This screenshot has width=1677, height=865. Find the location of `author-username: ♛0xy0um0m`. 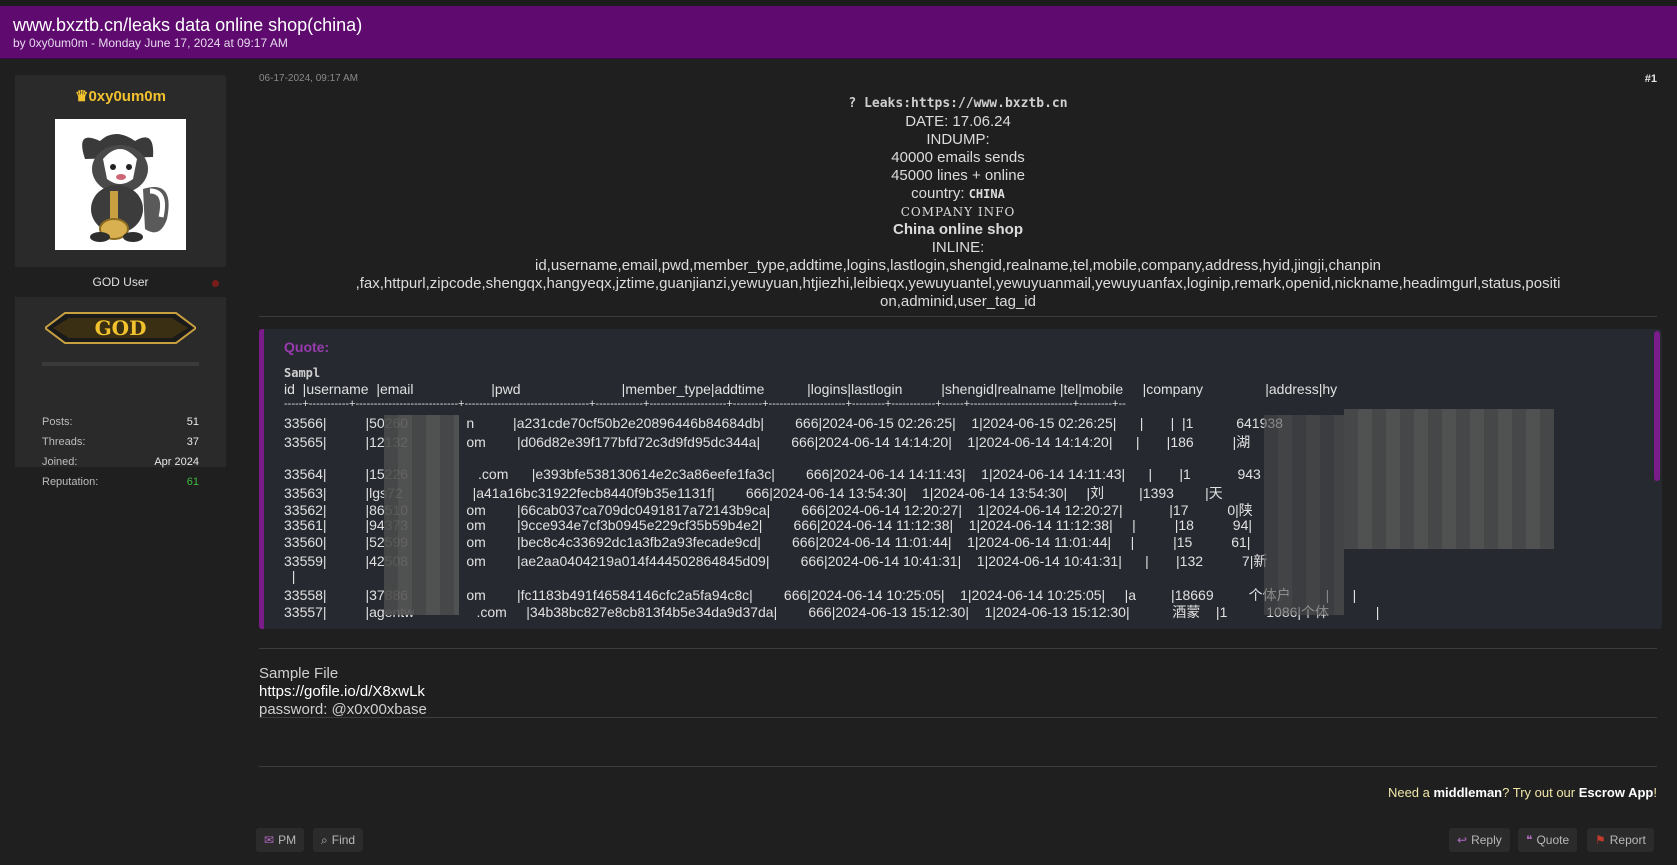

author-username: ♛0xy0um0m is located at coordinates (120, 96).